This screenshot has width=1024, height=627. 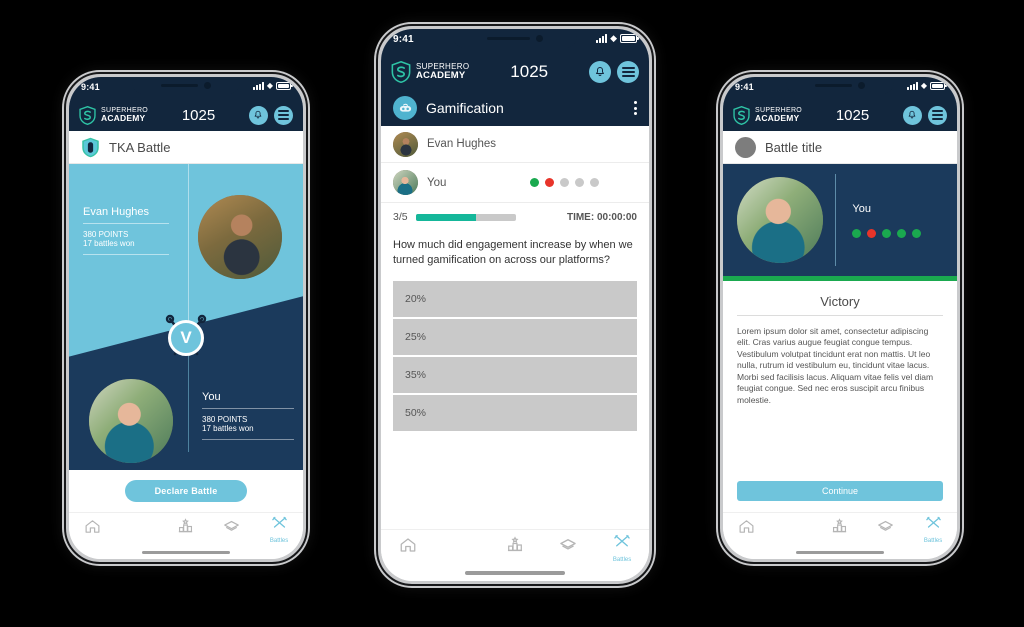 What do you see at coordinates (744, 87) in the screenshot?
I see `status-time: 9:41` at bounding box center [744, 87].